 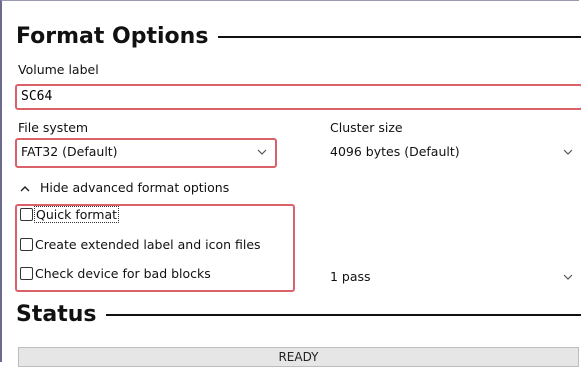 I want to click on cluster-size-value: 4096 bytes (Default), so click(x=395, y=151).